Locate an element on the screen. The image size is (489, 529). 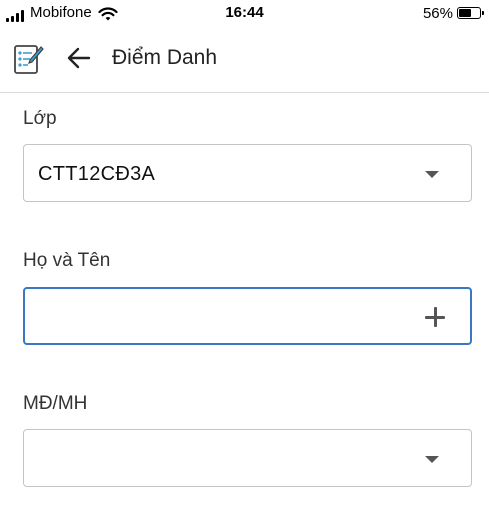
app-icon is located at coordinates (29, 59).